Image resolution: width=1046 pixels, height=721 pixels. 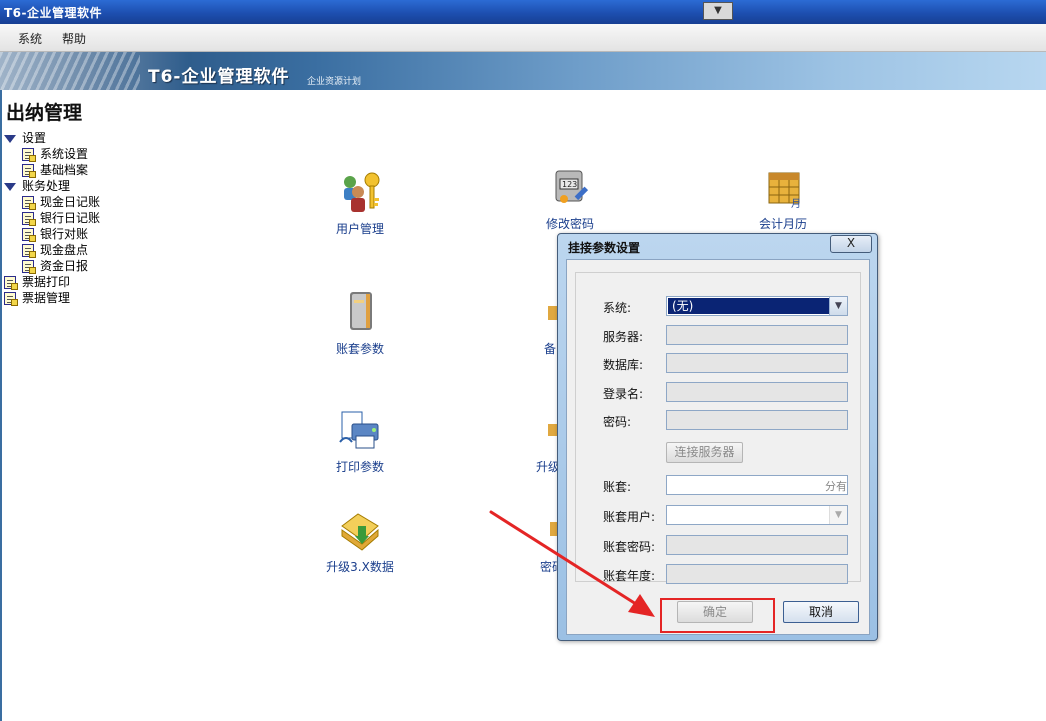 What do you see at coordinates (748, 306) in the screenshot?
I see `system-selected-value: (无)` at bounding box center [748, 306].